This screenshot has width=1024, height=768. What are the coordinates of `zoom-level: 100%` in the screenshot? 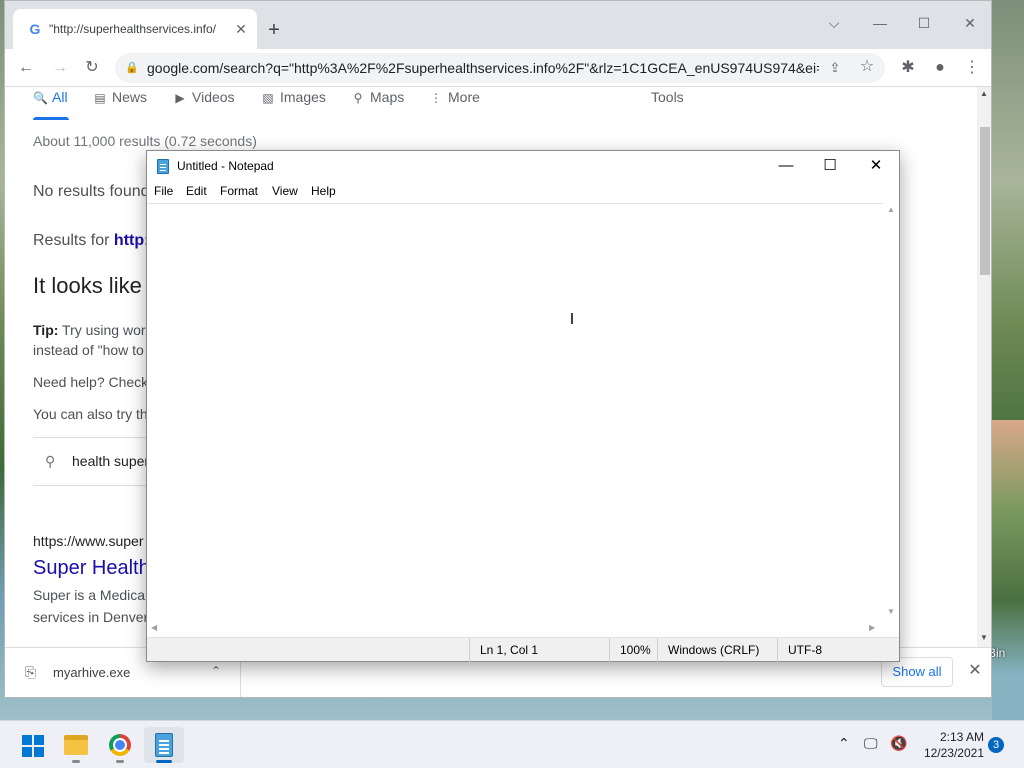 It's located at (634, 650).